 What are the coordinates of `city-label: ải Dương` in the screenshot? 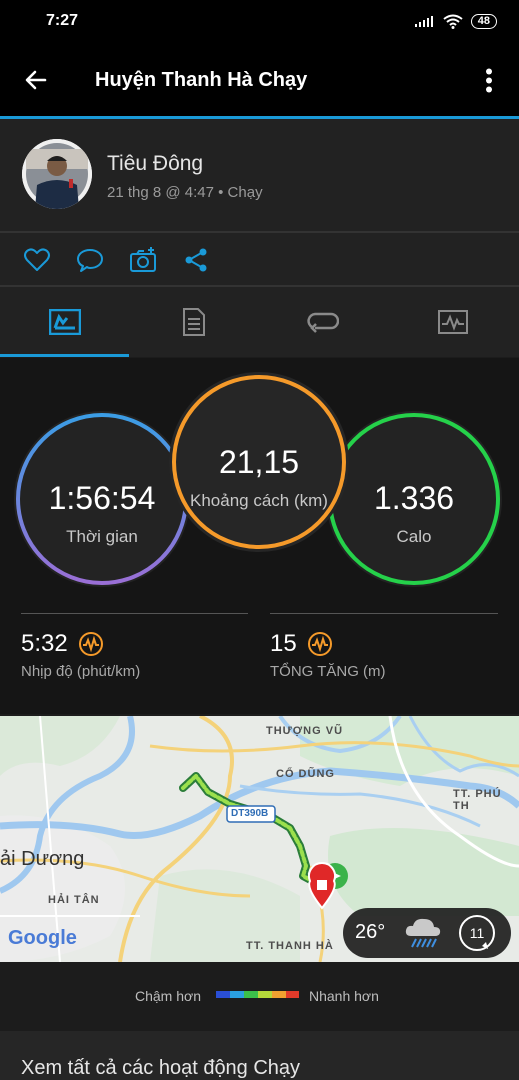 It's located at (42, 859).